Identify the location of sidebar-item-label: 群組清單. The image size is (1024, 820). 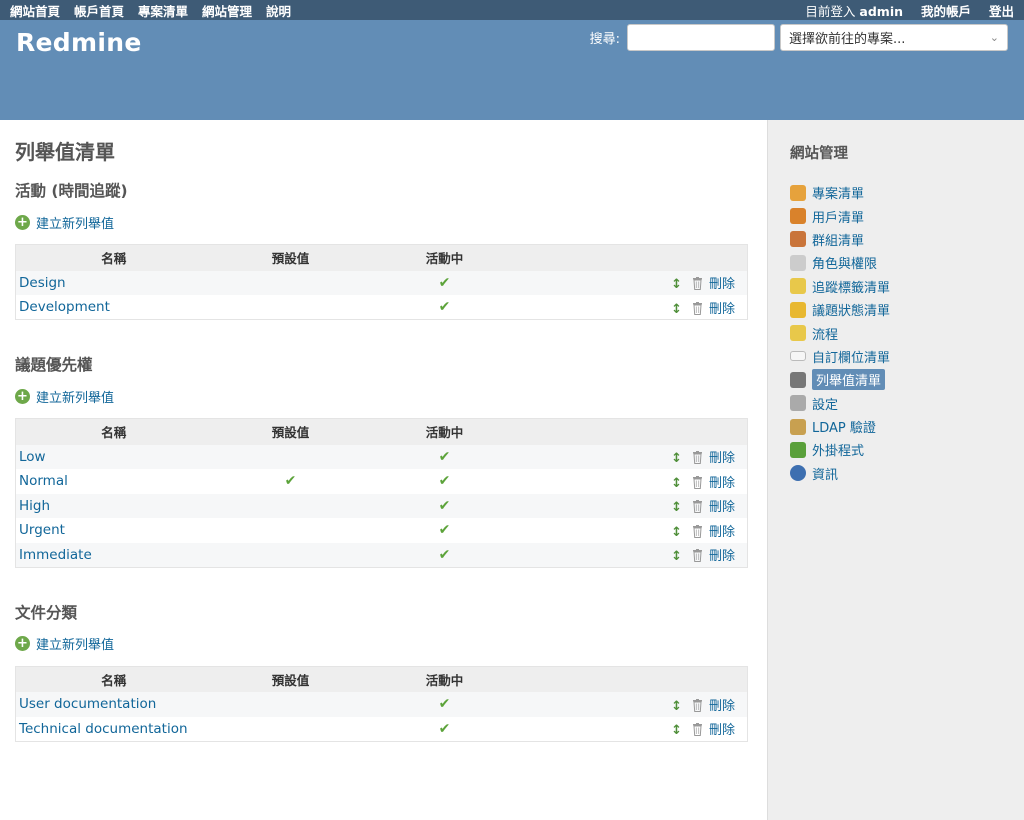
(838, 239).